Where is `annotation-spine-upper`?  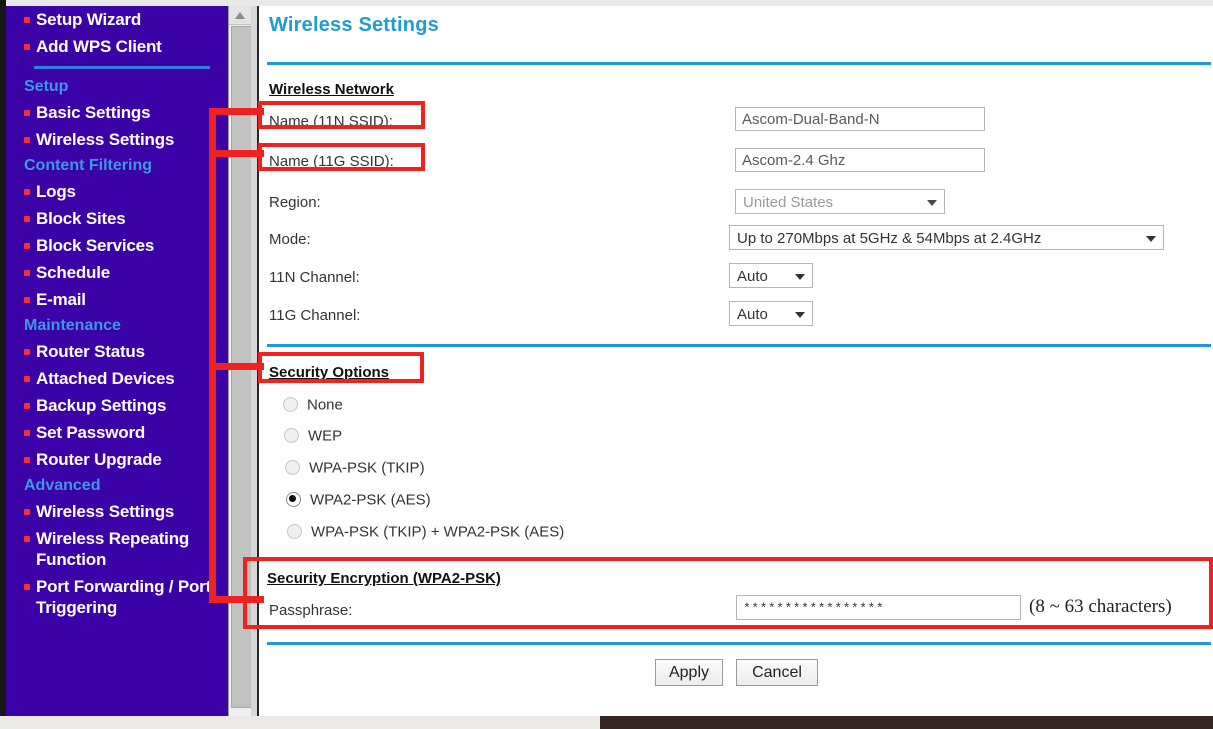 annotation-spine-upper is located at coordinates (212, 132).